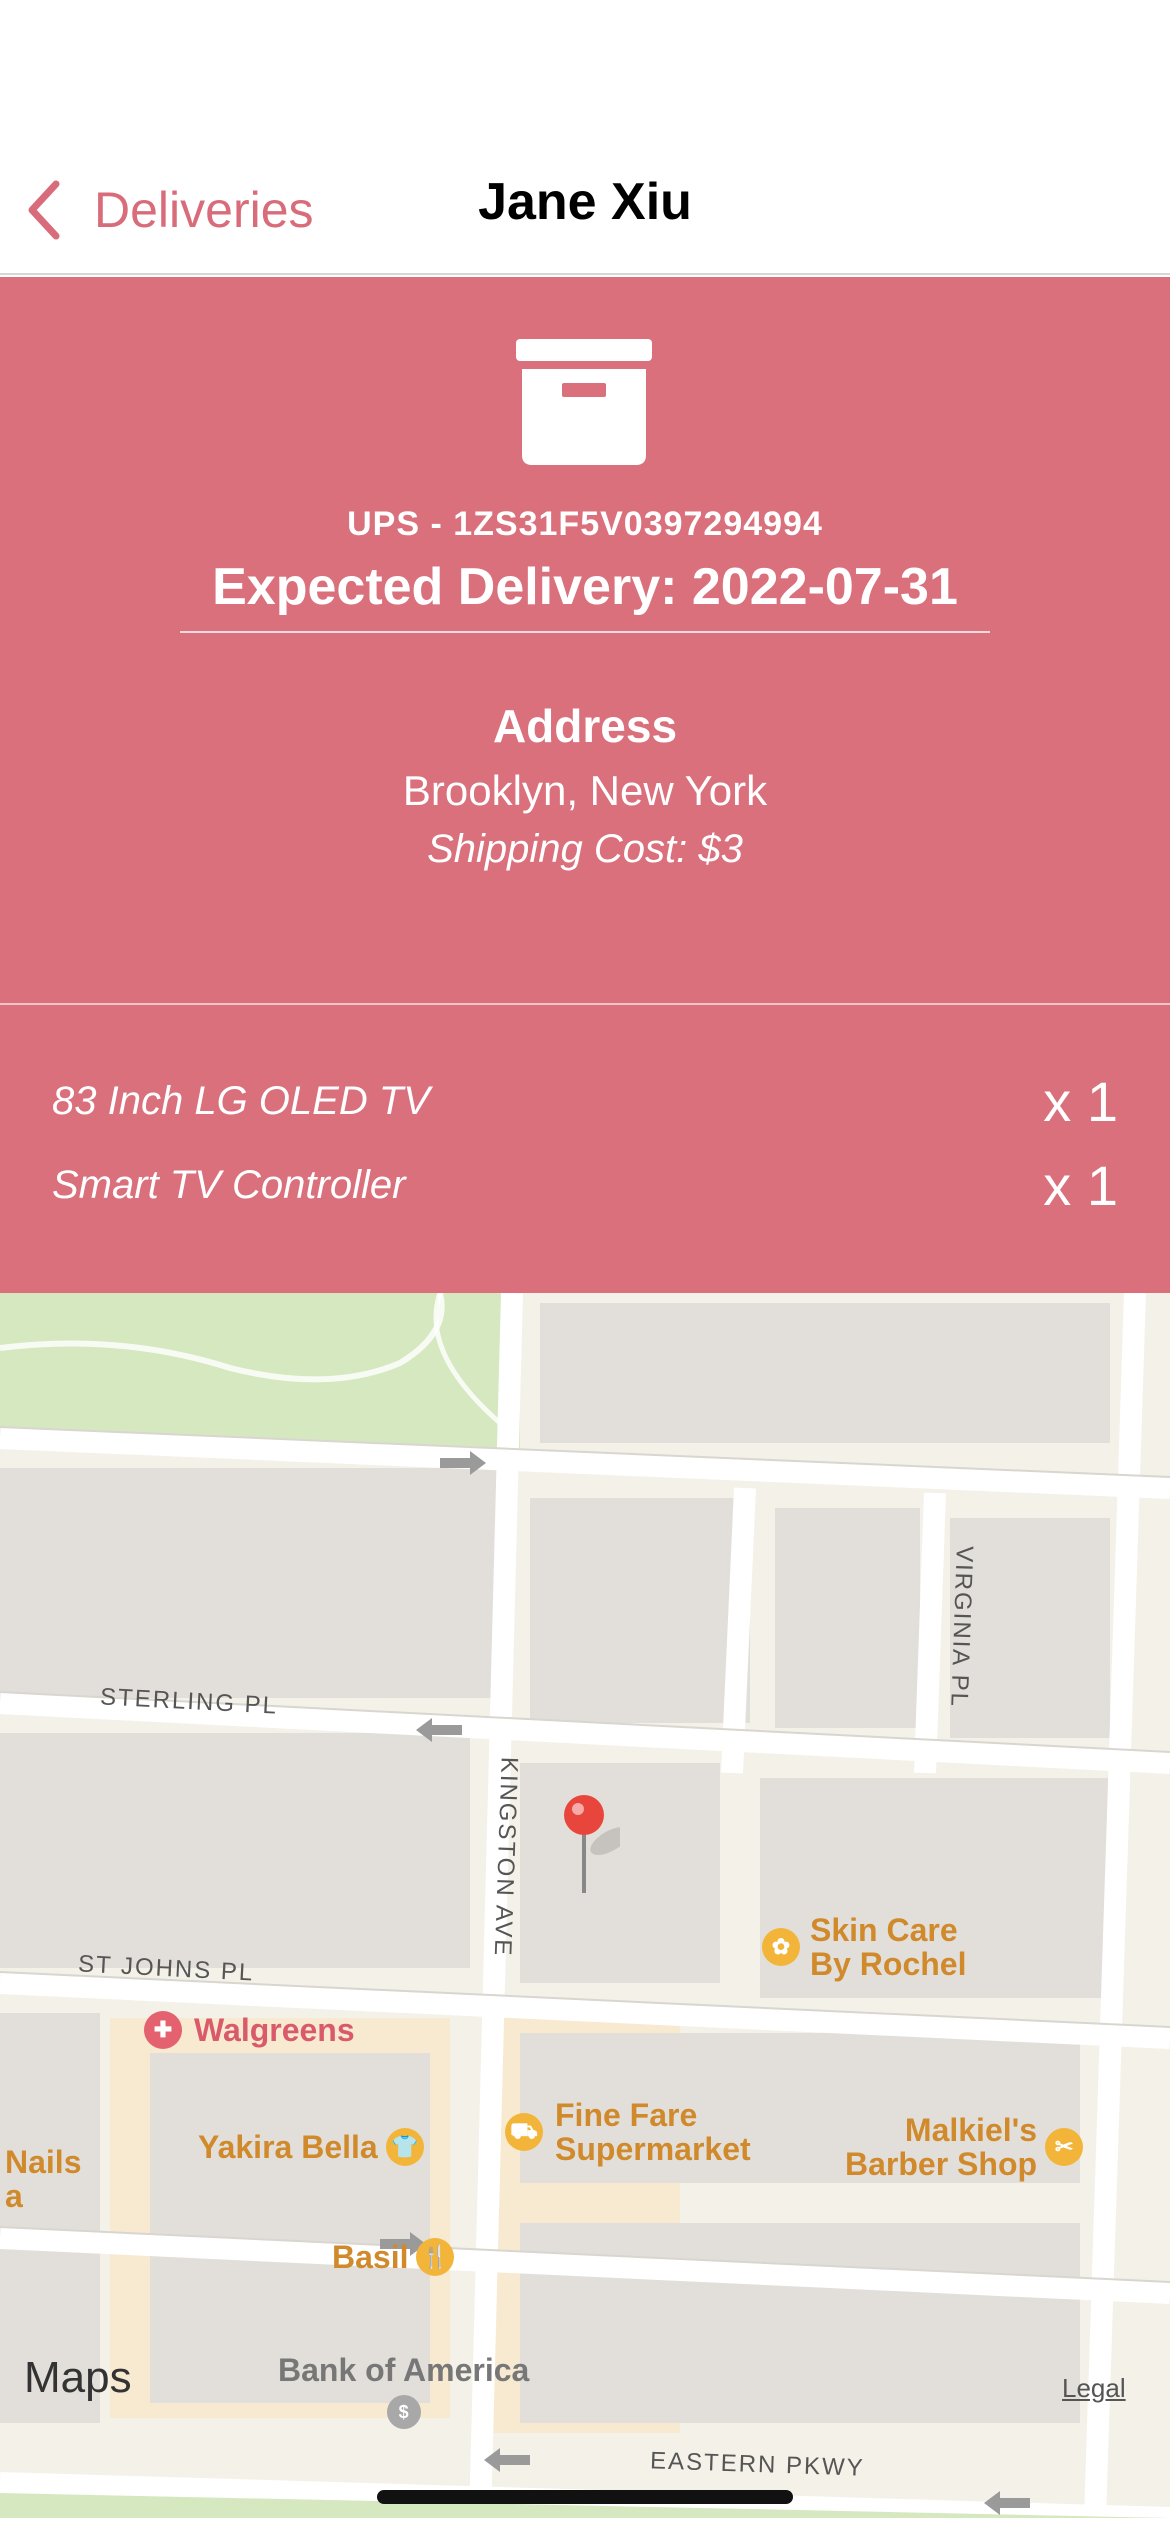  What do you see at coordinates (1064, 2147) in the screenshot?
I see `scissors-icon: ✂` at bounding box center [1064, 2147].